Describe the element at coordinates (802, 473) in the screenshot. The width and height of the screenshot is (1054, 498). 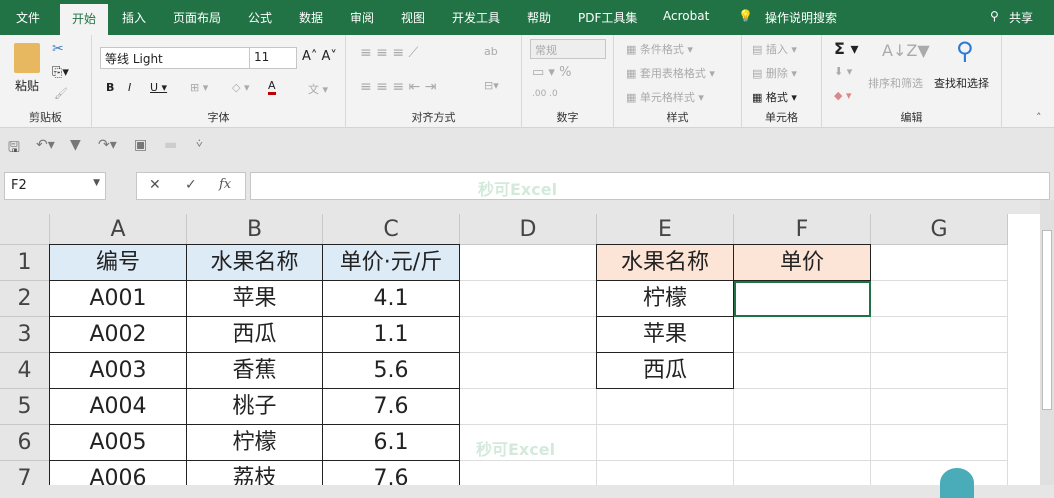
I see `cell-f7` at that location.